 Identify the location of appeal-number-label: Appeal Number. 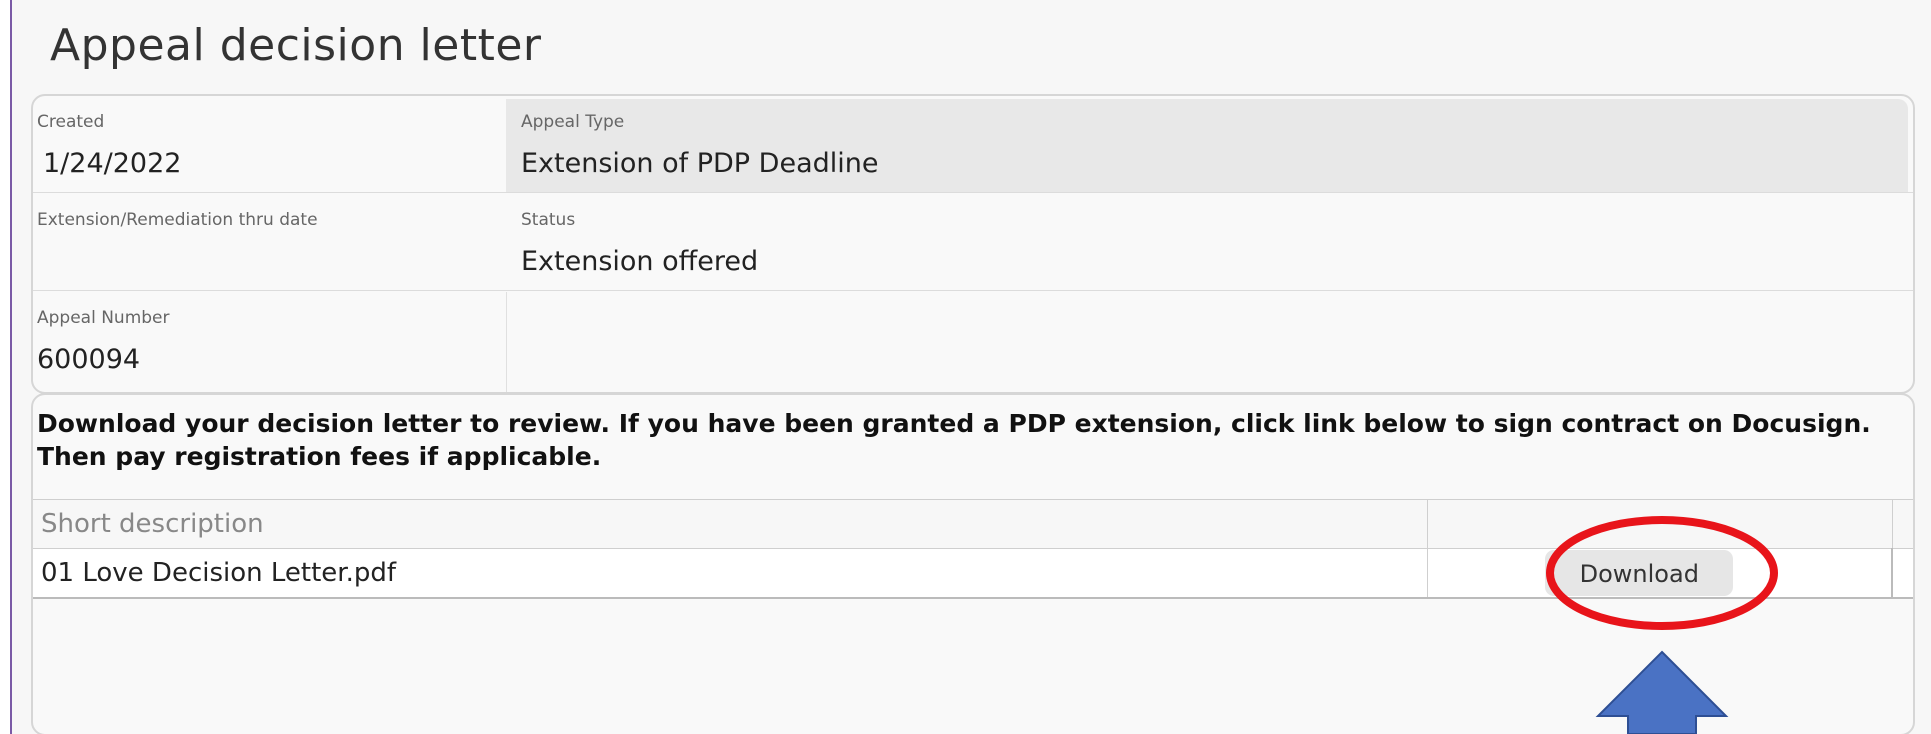
(103, 318).